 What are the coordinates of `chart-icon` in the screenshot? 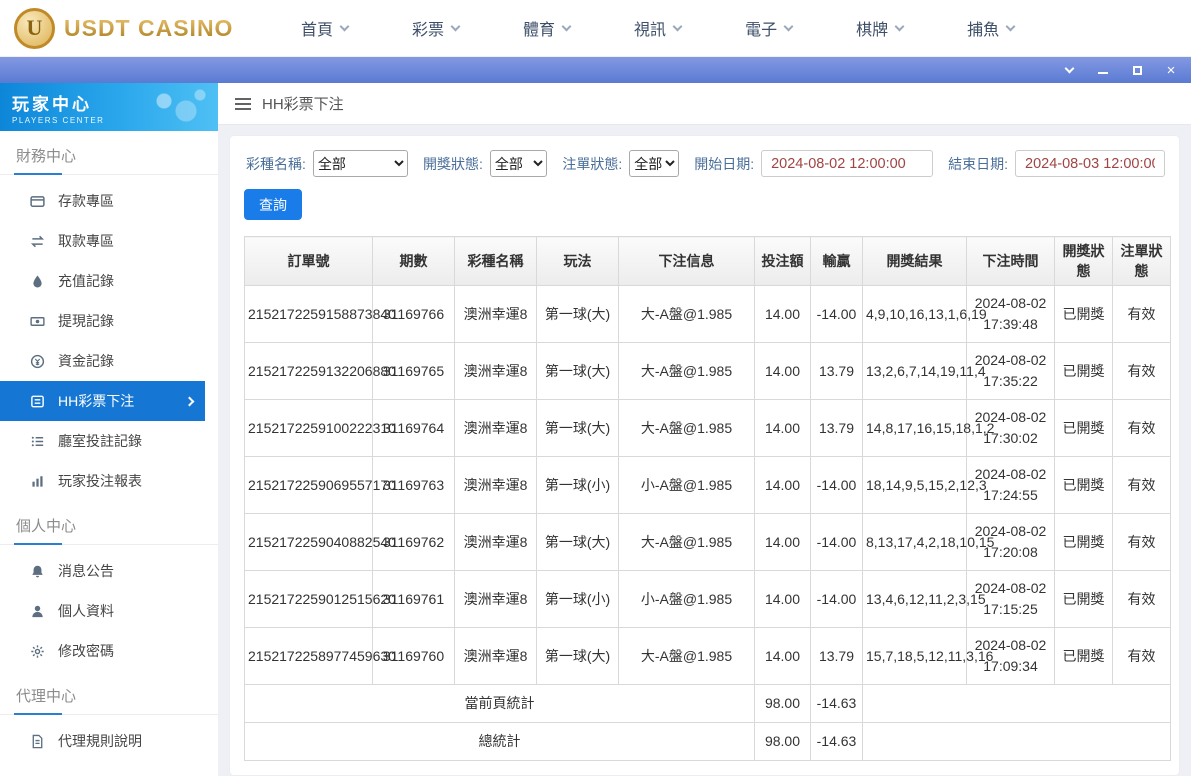 It's located at (37, 481).